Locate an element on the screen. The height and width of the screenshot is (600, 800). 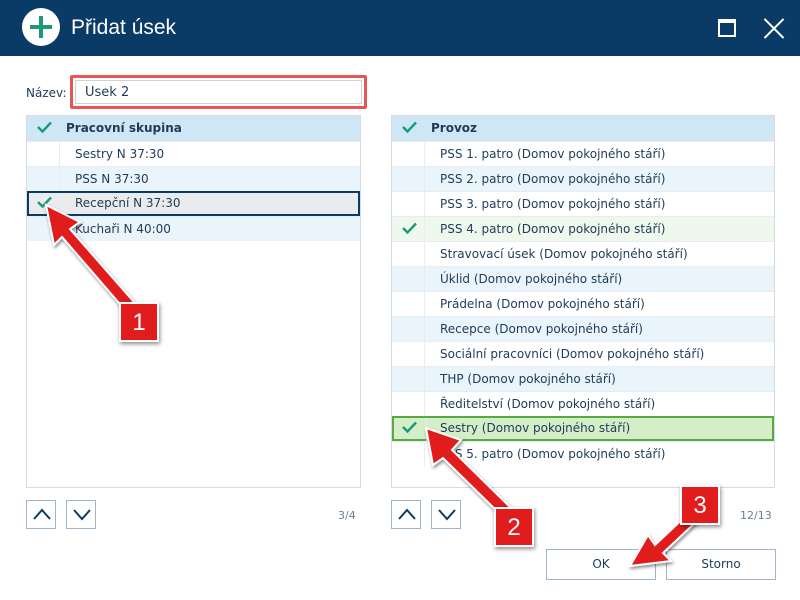
list-item: Ředitelství (Domov pokojného stáří) is located at coordinates (583, 403).